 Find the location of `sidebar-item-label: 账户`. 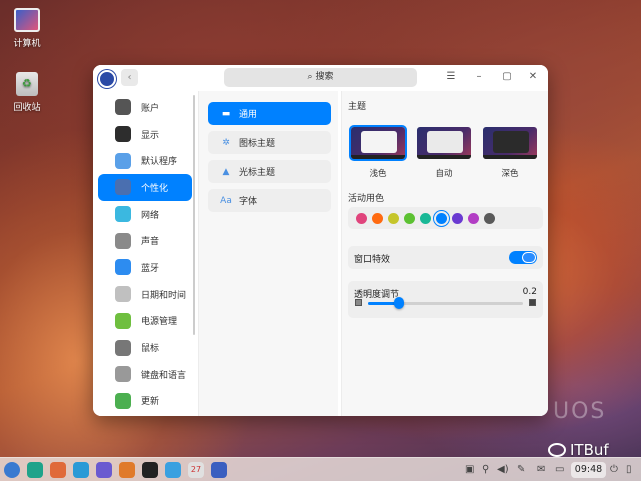

sidebar-item-label: 账户 is located at coordinates (150, 108).